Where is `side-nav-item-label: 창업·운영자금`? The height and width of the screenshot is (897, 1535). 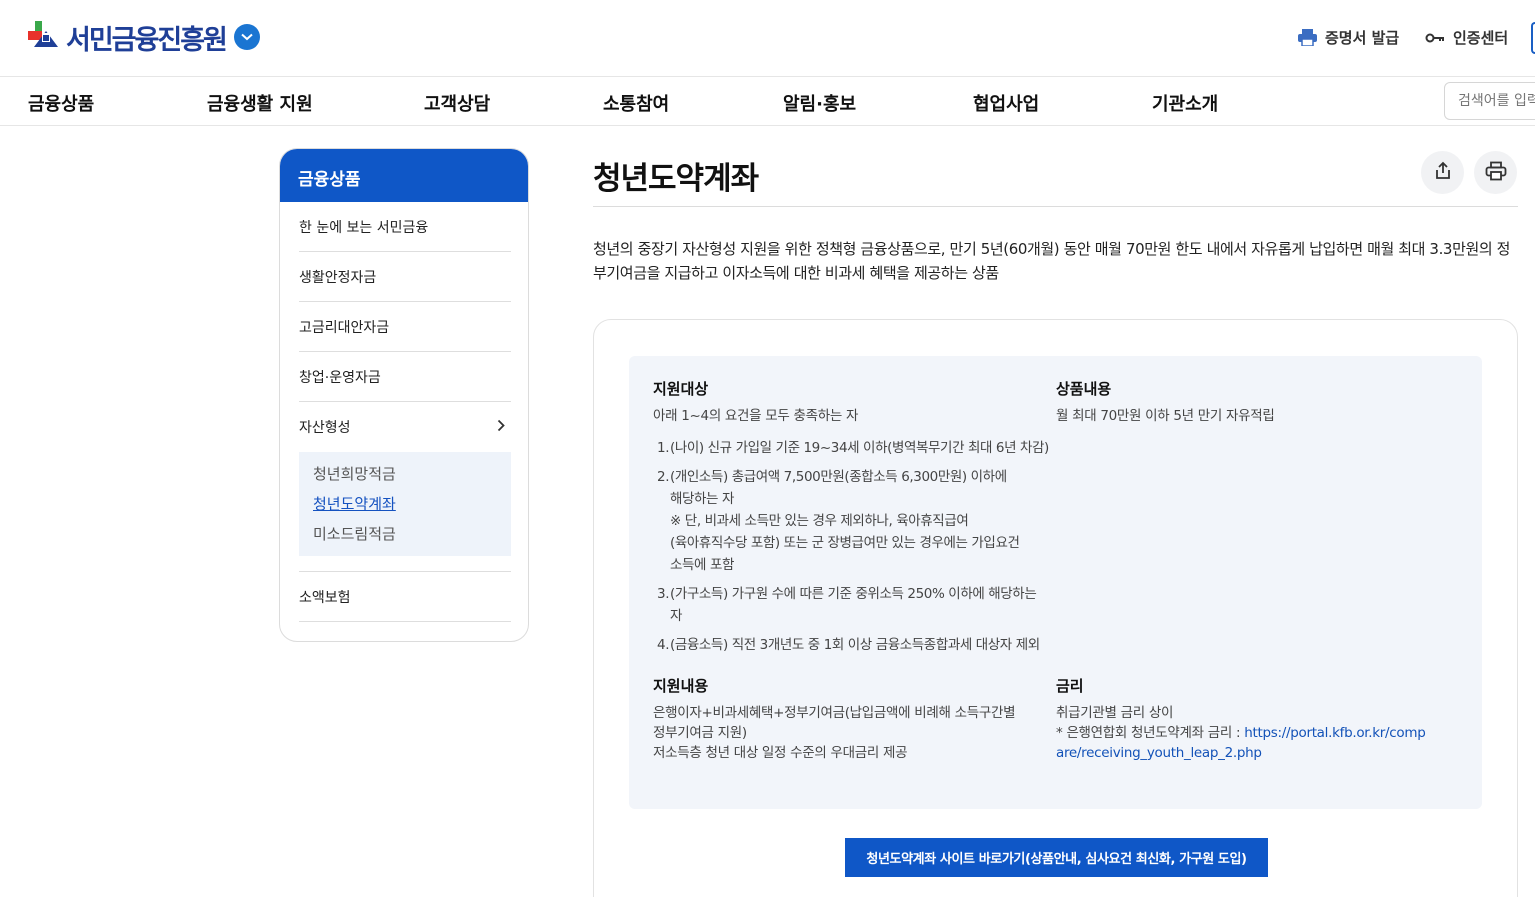
side-nav-item-label: 창업·운영자금 is located at coordinates (340, 377).